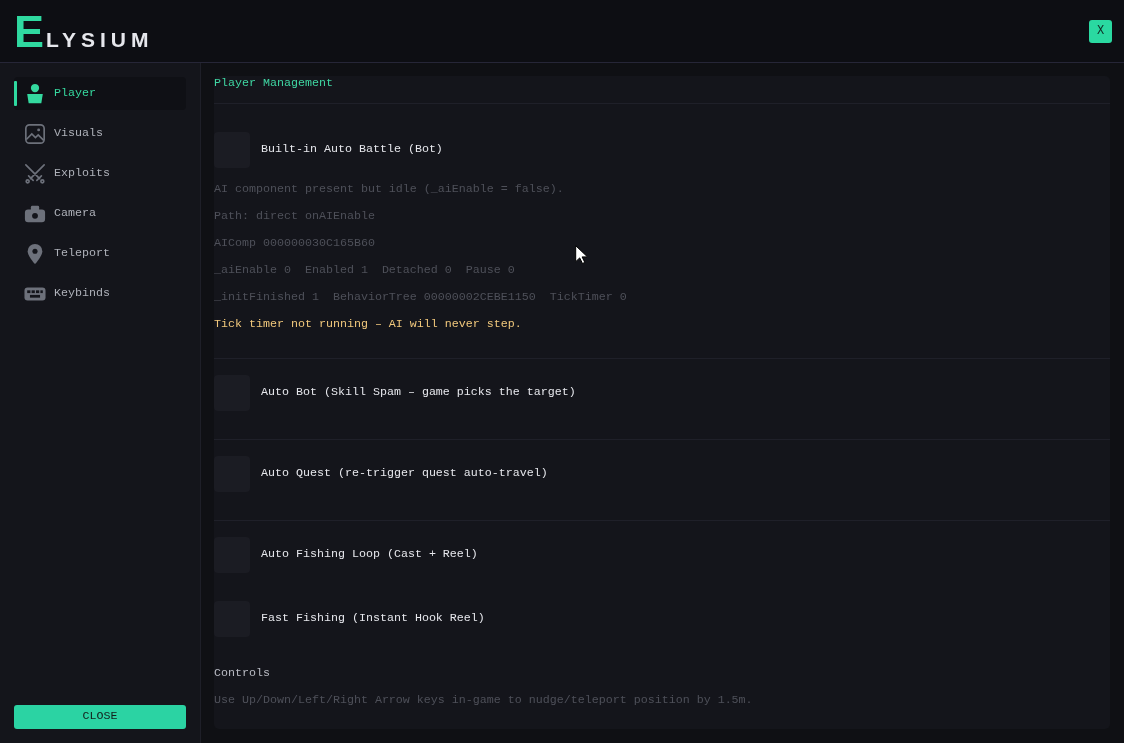  I want to click on close-button: X, so click(1100, 31).